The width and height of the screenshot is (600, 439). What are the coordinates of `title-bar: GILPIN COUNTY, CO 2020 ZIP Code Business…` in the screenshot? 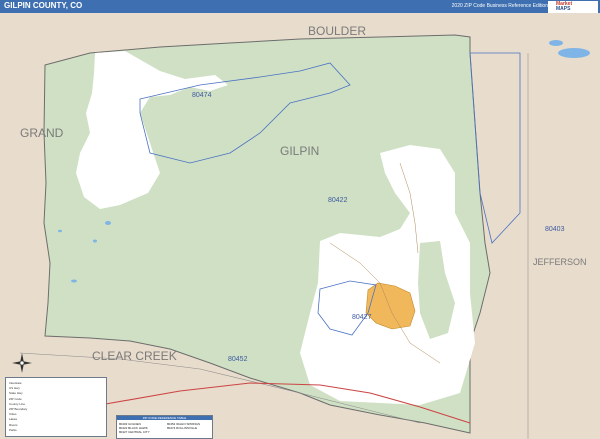 It's located at (300, 6).